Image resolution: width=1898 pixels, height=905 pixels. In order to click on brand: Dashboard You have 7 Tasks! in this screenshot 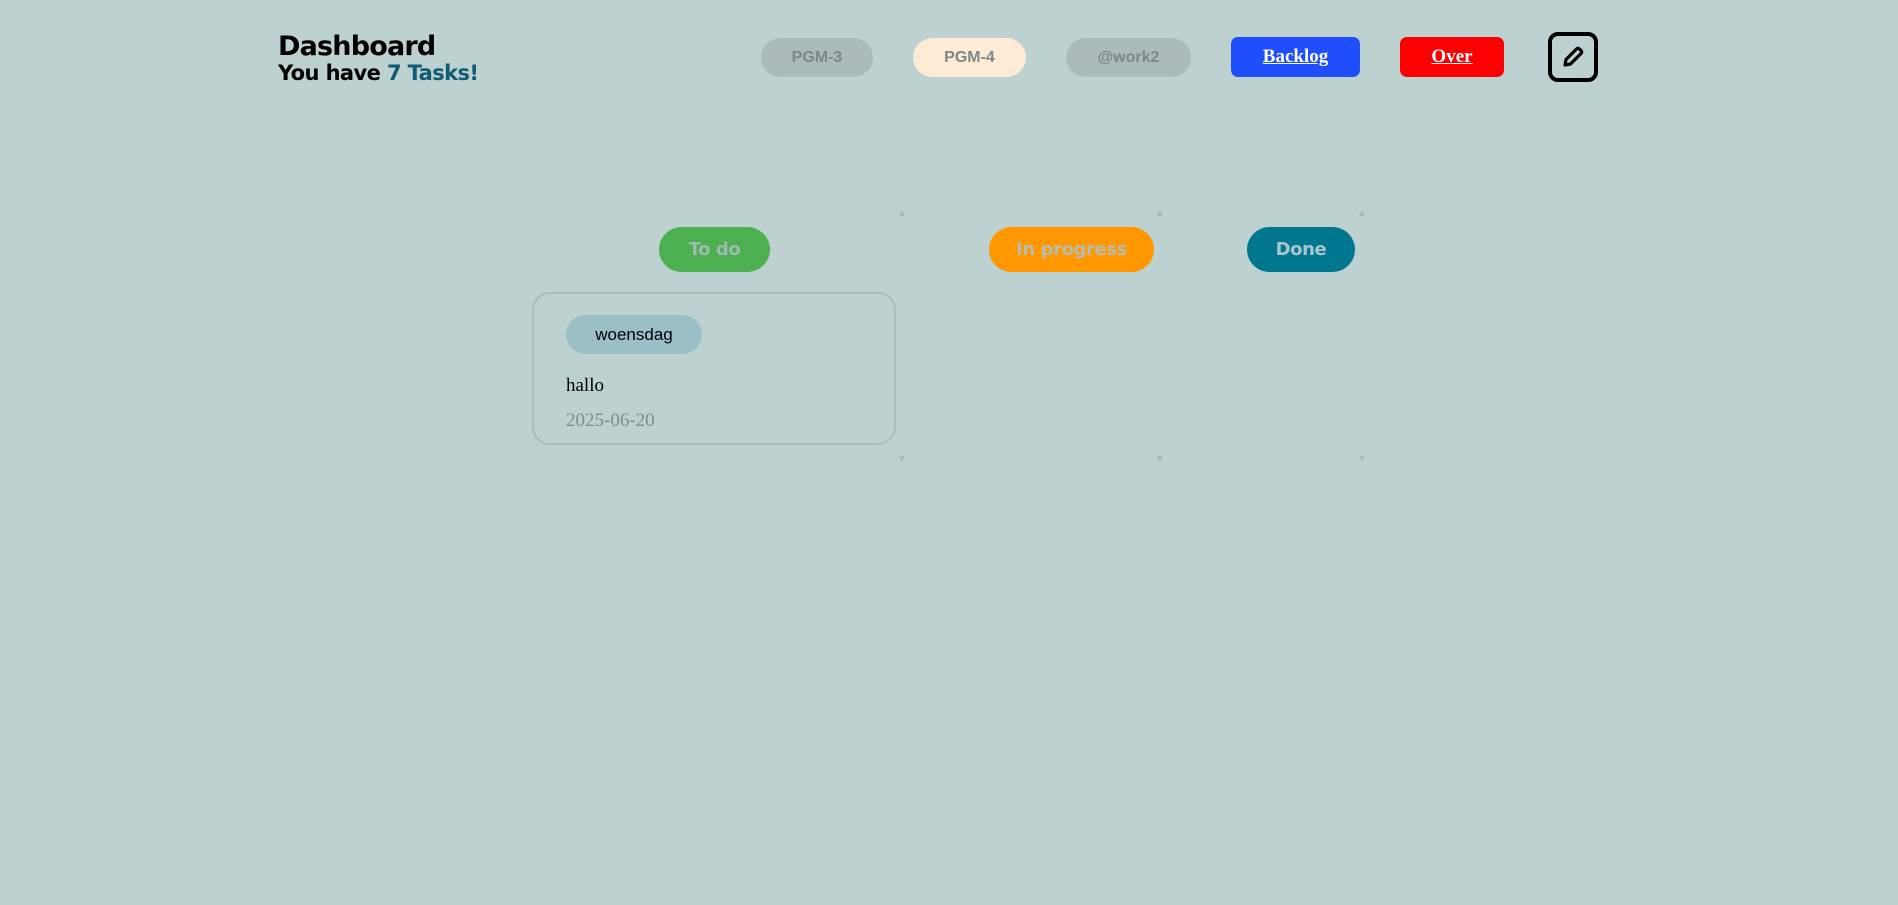, I will do `click(378, 58)`.